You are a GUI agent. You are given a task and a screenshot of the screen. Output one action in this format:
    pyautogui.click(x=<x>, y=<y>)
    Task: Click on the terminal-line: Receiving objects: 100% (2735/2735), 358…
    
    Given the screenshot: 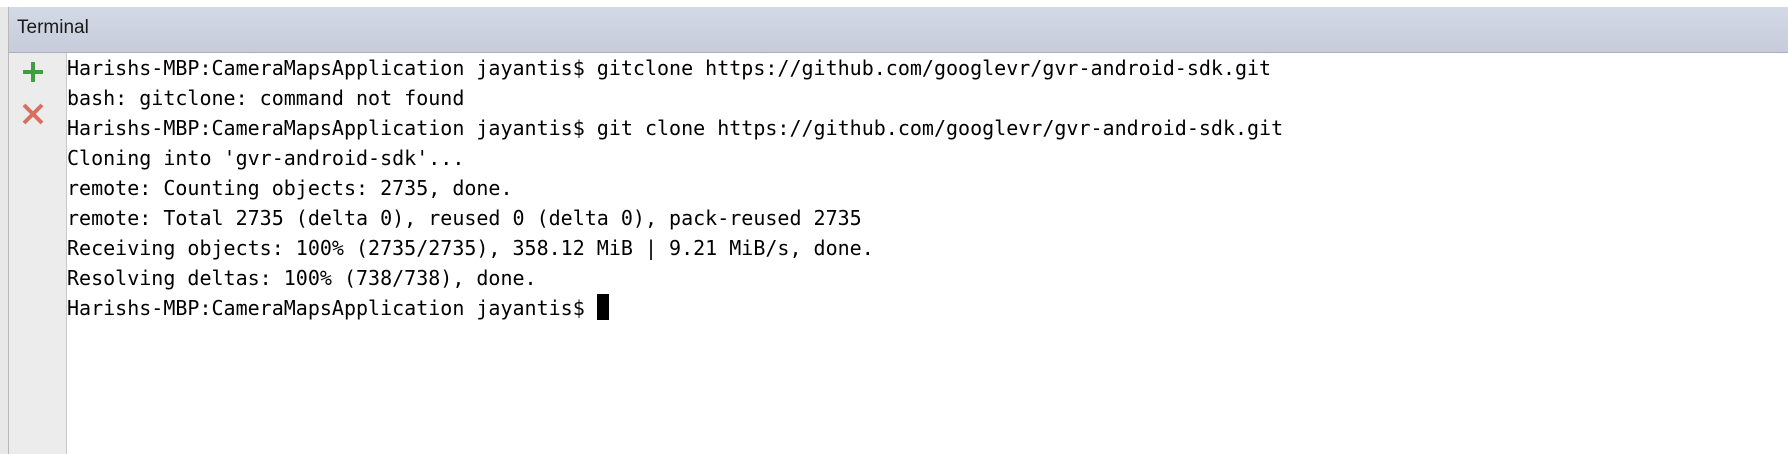 What is the action you would take?
    pyautogui.click(x=470, y=248)
    